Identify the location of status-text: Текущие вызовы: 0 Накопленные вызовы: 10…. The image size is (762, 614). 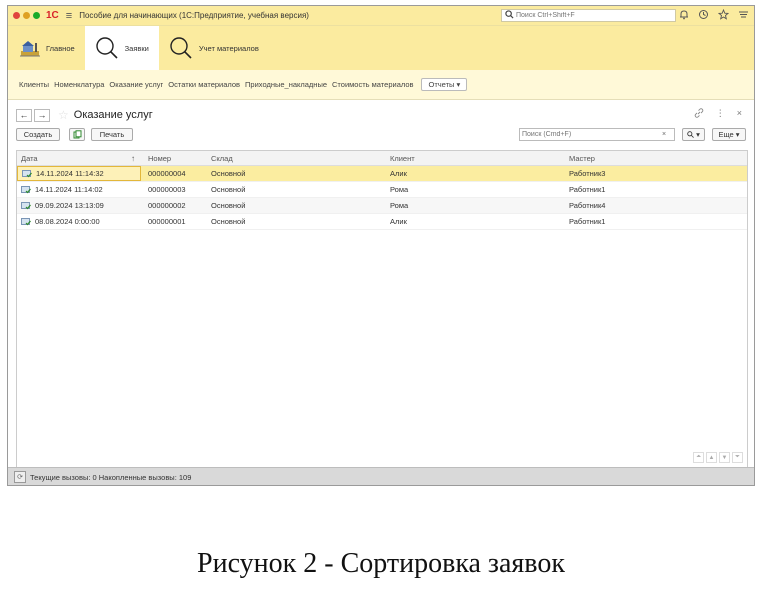
(111, 477).